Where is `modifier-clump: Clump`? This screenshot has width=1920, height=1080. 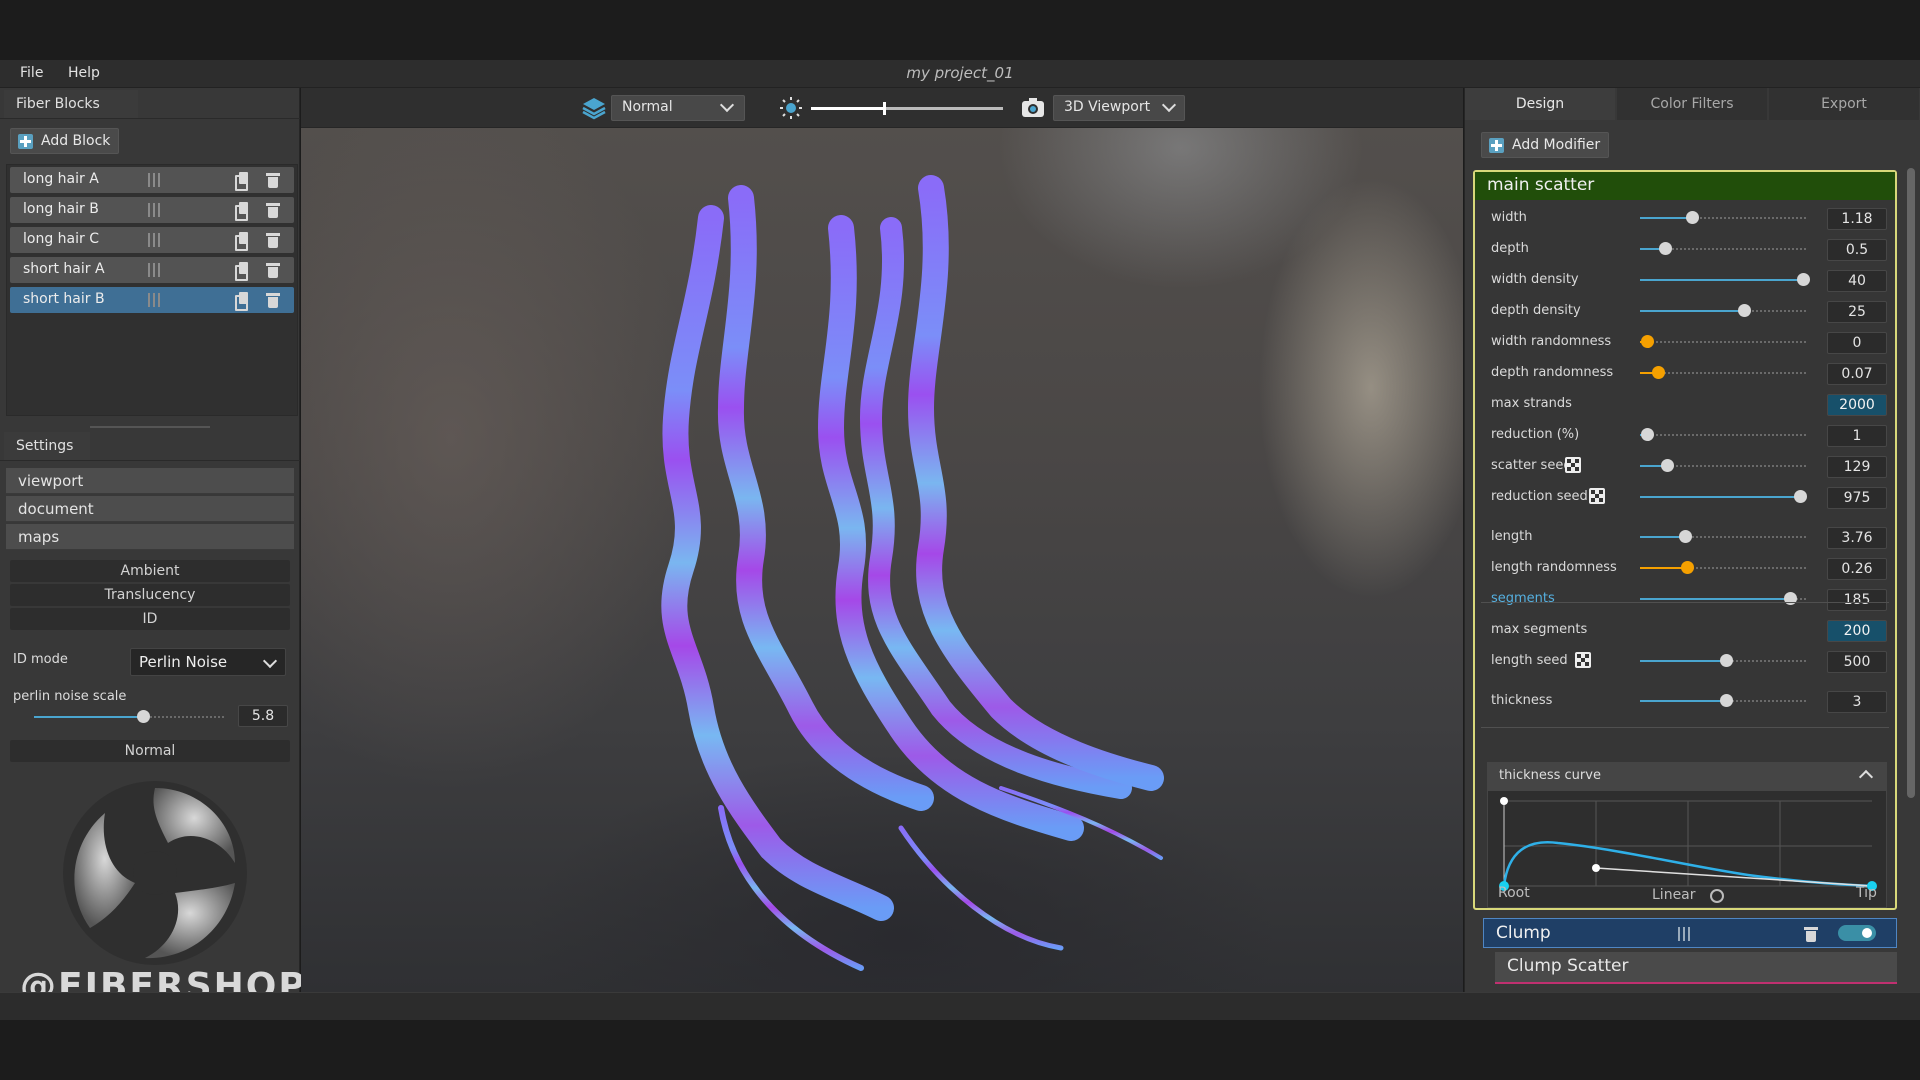 modifier-clump: Clump is located at coordinates (1690, 933).